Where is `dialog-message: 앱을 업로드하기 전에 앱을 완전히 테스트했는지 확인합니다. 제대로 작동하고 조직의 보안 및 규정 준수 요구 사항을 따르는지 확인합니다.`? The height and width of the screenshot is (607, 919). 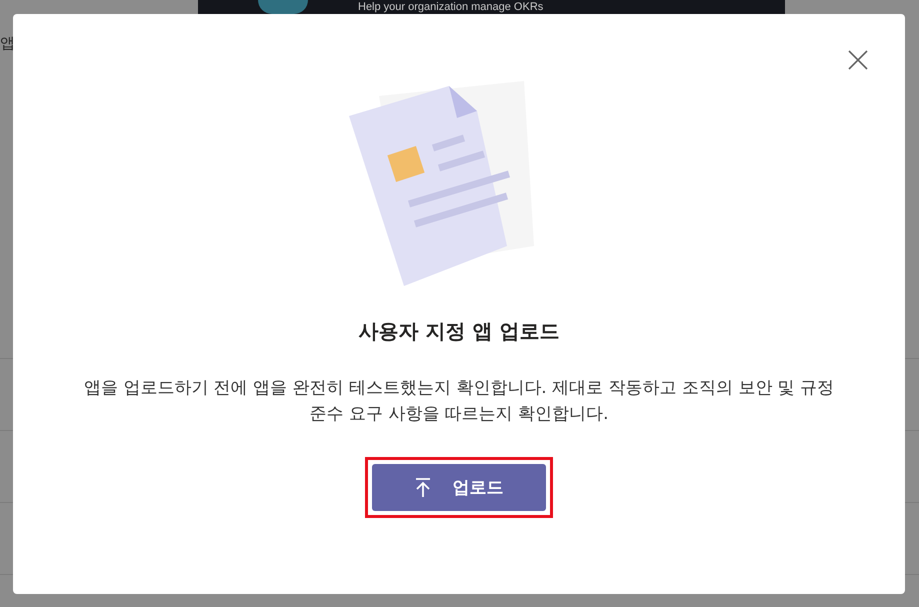
dialog-message: 앱을 업로드하기 전에 앱을 완전히 테스트했는지 확인합니다. 제대로 작동하고 조직의 보안 및 규정 준수 요구 사항을 따르는지 확인합니다. is located at coordinates (459, 401).